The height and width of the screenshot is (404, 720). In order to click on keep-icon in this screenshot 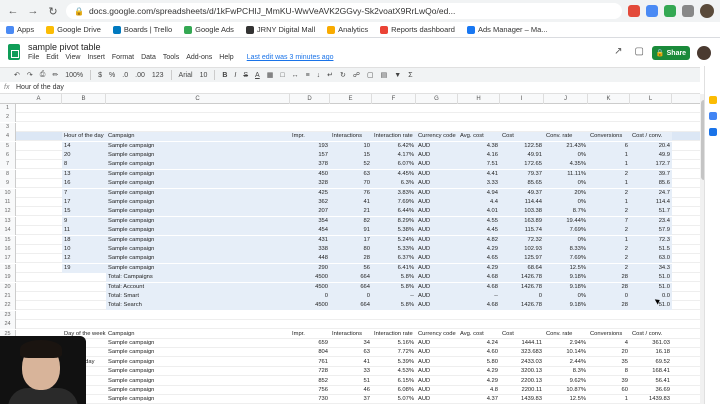, I will do `click(713, 100)`.